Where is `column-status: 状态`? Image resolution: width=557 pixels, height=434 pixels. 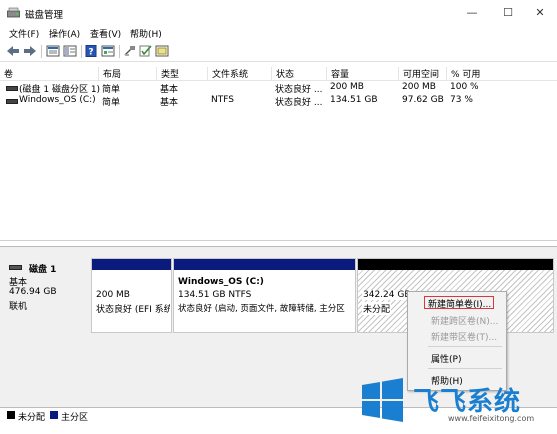 column-status: 状态 is located at coordinates (298, 73).